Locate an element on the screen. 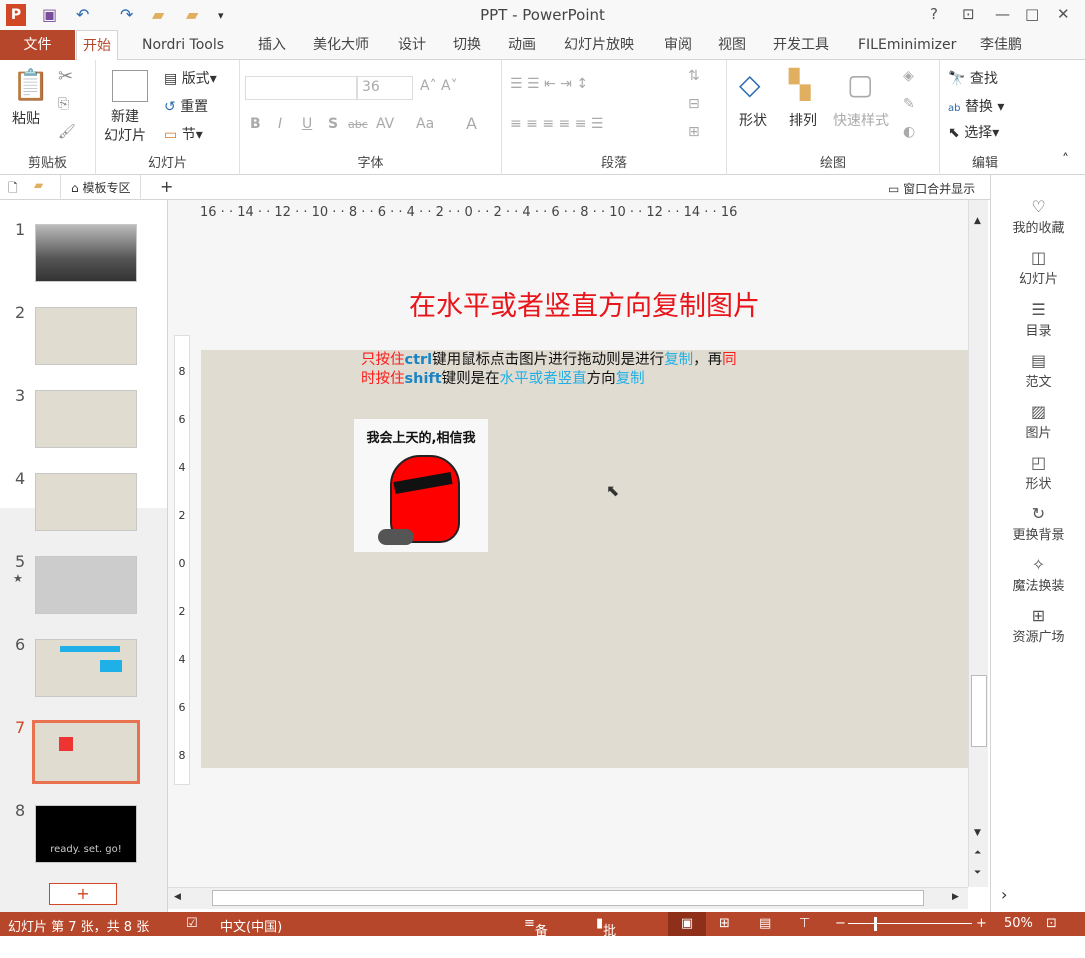 The width and height of the screenshot is (1085, 958). scroll-up-icon: ▲ is located at coordinates (977, 221).